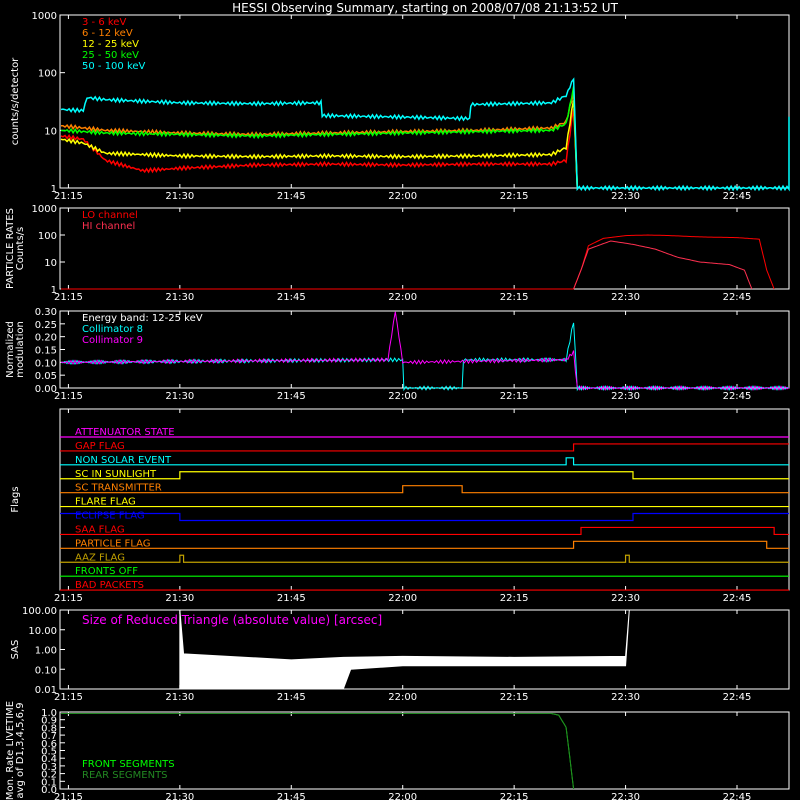 This screenshot has height=800, width=800. Describe the element at coordinates (15, 499) in the screenshot. I see `y-axis-label: Flags` at that location.